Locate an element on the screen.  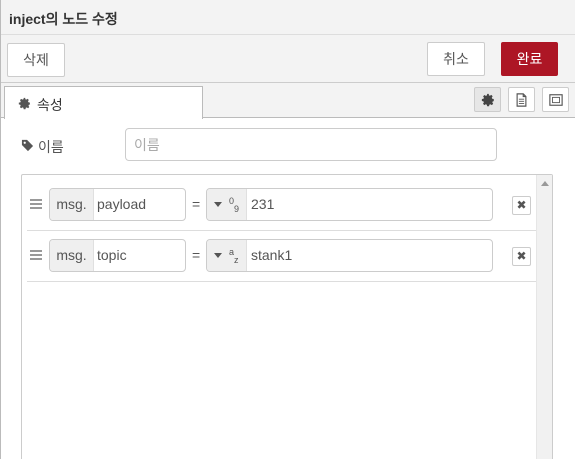
list-scrollbar is located at coordinates (544, 317).